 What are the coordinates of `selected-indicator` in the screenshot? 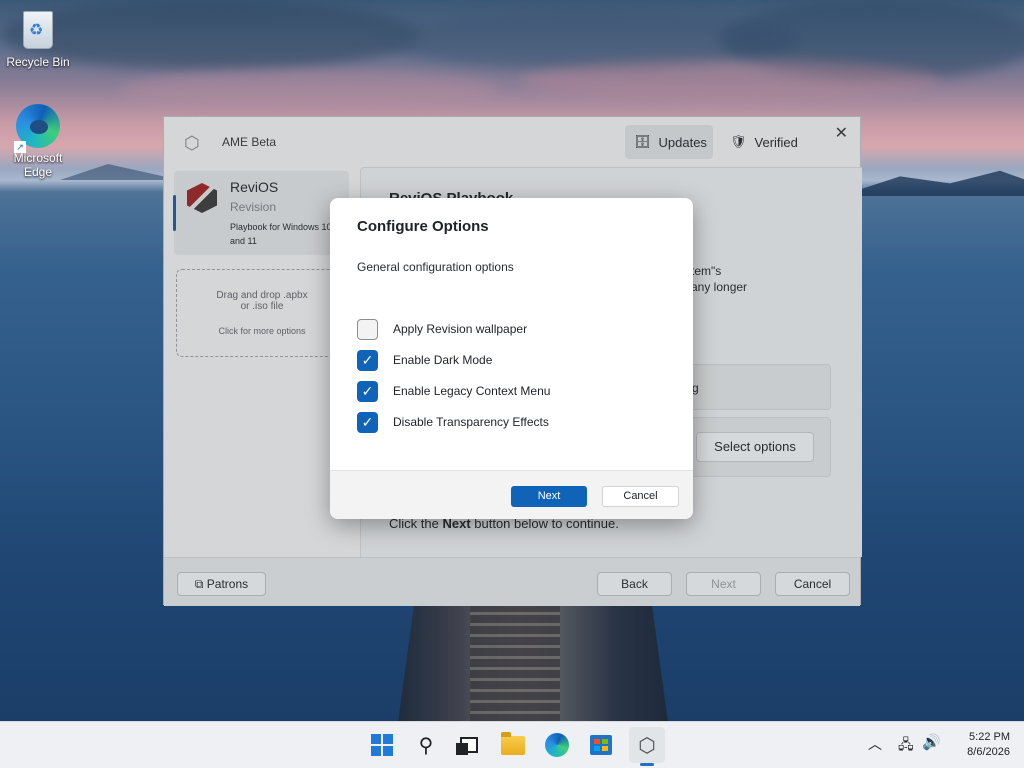 It's located at (174, 213).